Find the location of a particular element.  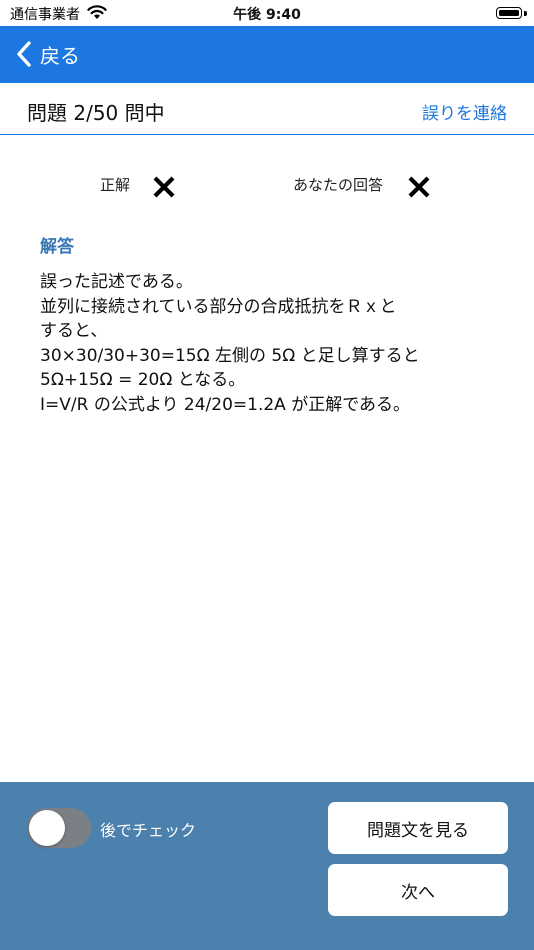

view-question-button: 問題文を見る is located at coordinates (418, 828).